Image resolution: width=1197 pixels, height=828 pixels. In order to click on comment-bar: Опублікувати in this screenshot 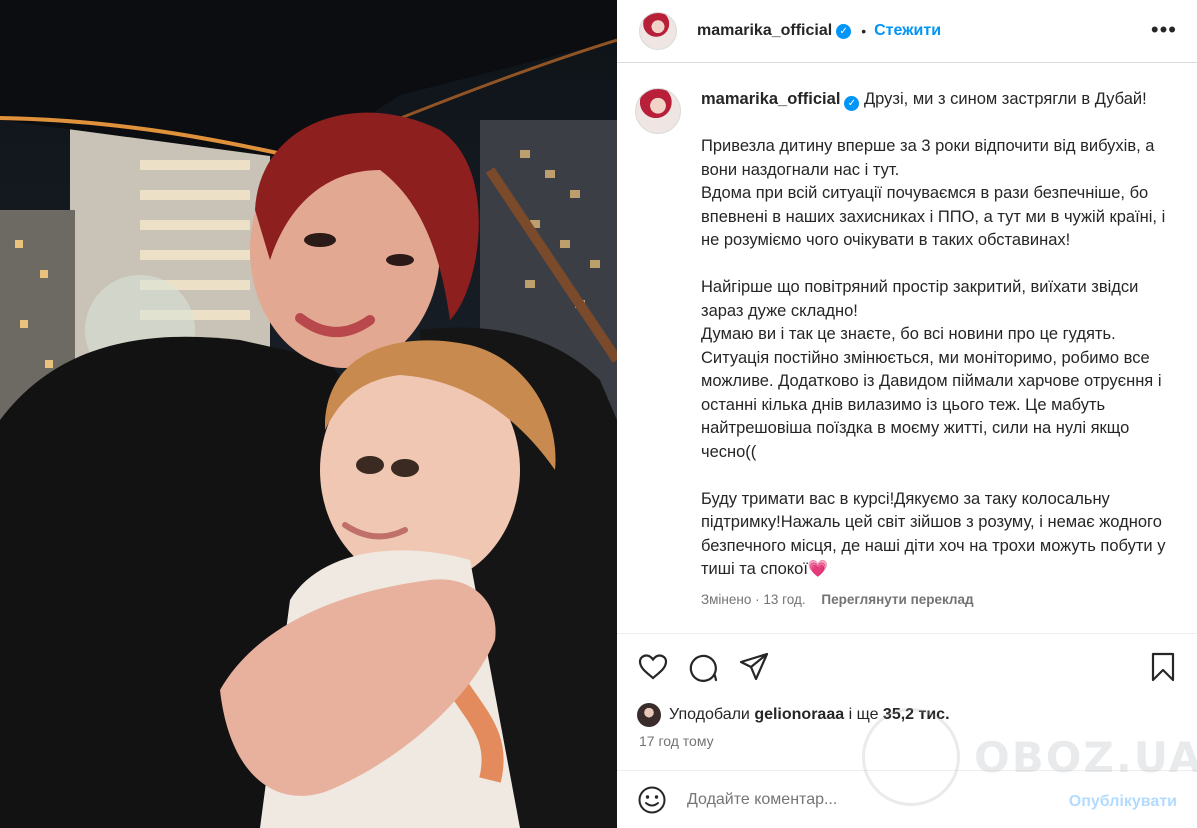, I will do `click(907, 799)`.